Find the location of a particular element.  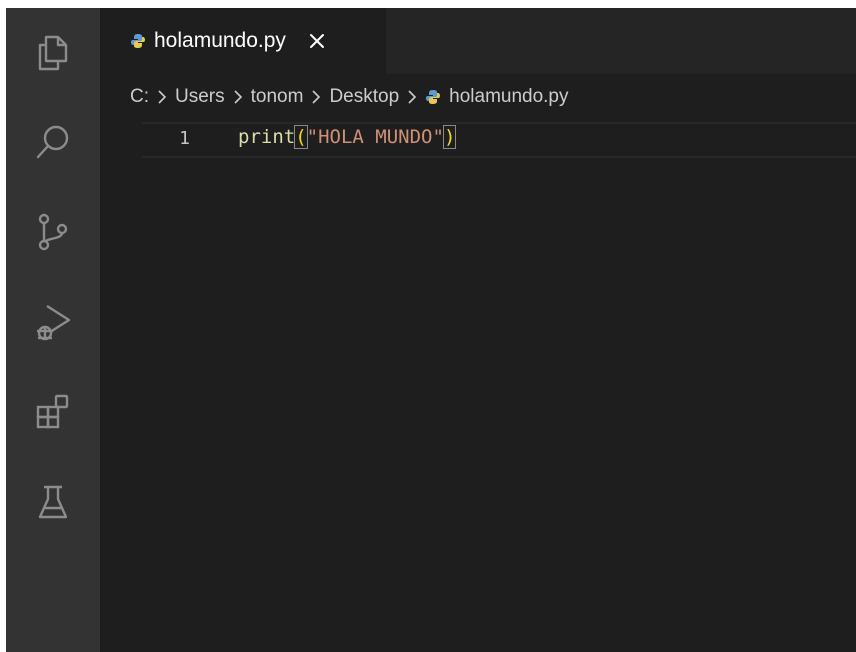

activity-testing is located at coordinates (53, 502).